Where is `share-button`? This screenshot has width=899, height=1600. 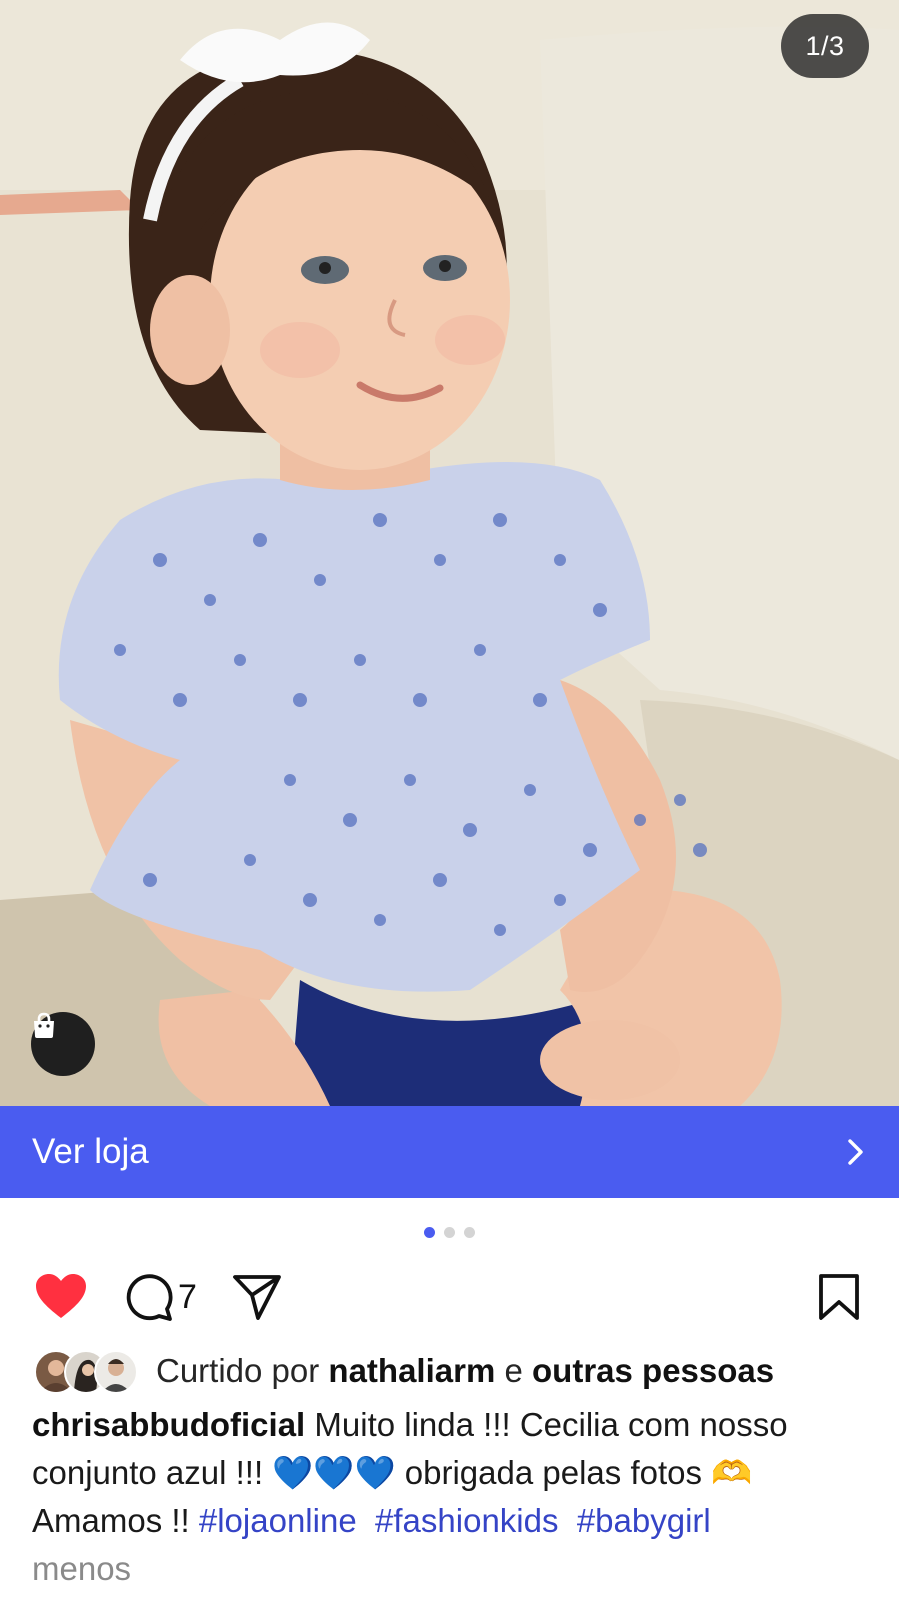 share-button is located at coordinates (257, 1297).